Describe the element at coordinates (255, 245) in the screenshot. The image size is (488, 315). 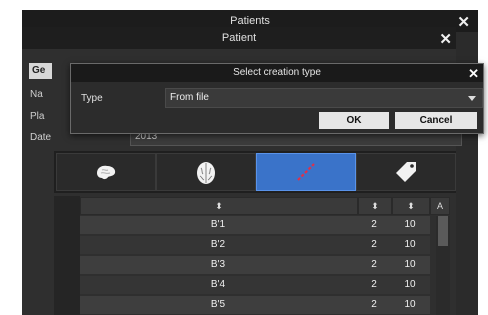
I see `table-row: B'2 2 10` at that location.